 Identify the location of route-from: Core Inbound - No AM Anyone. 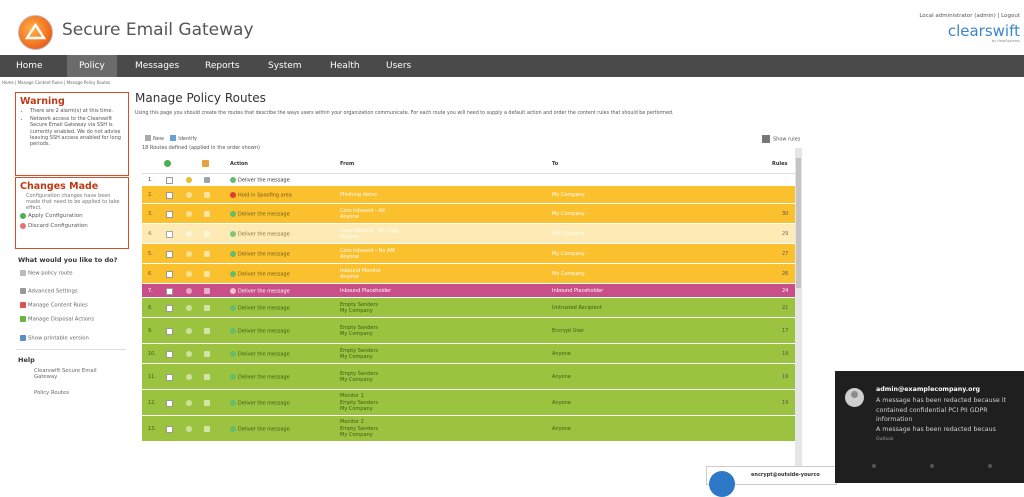
(367, 254).